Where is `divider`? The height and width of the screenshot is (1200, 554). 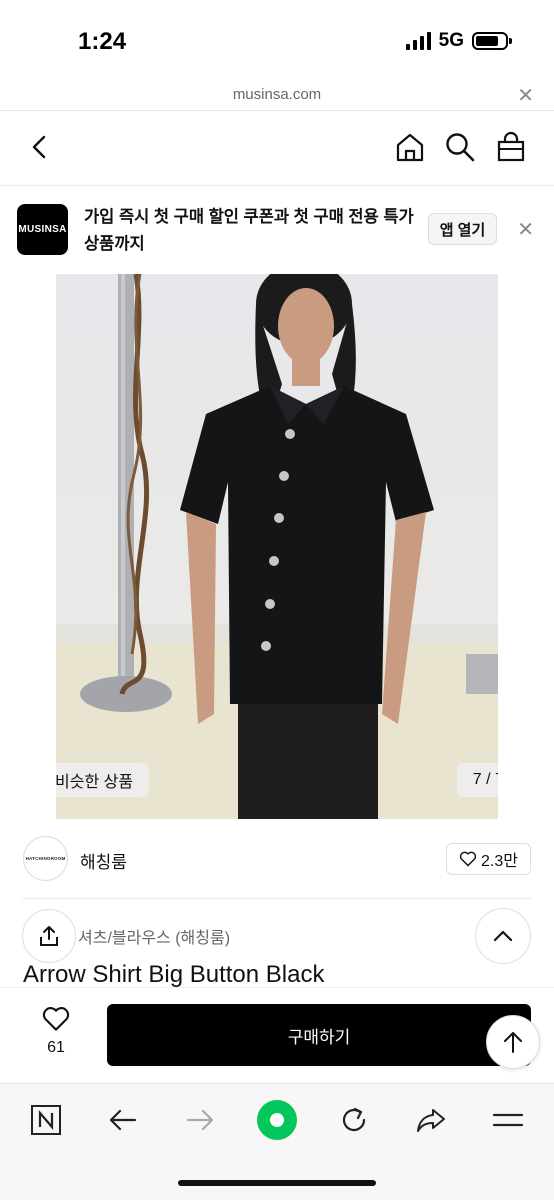 divider is located at coordinates (277, 898).